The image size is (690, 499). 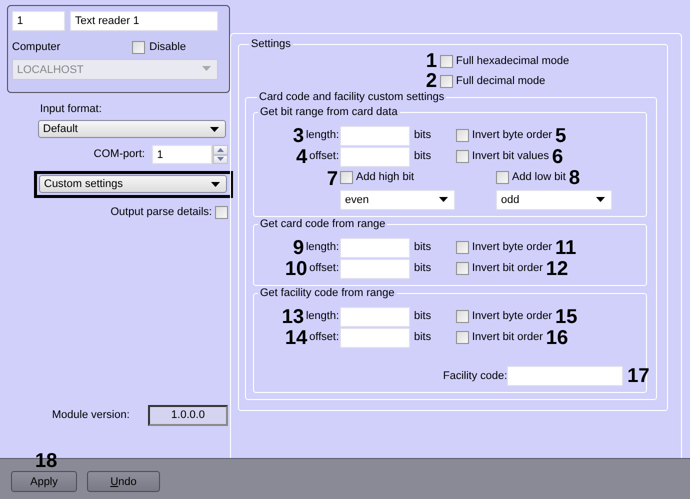 I want to click on module-version-label: Module version:, so click(x=91, y=415).